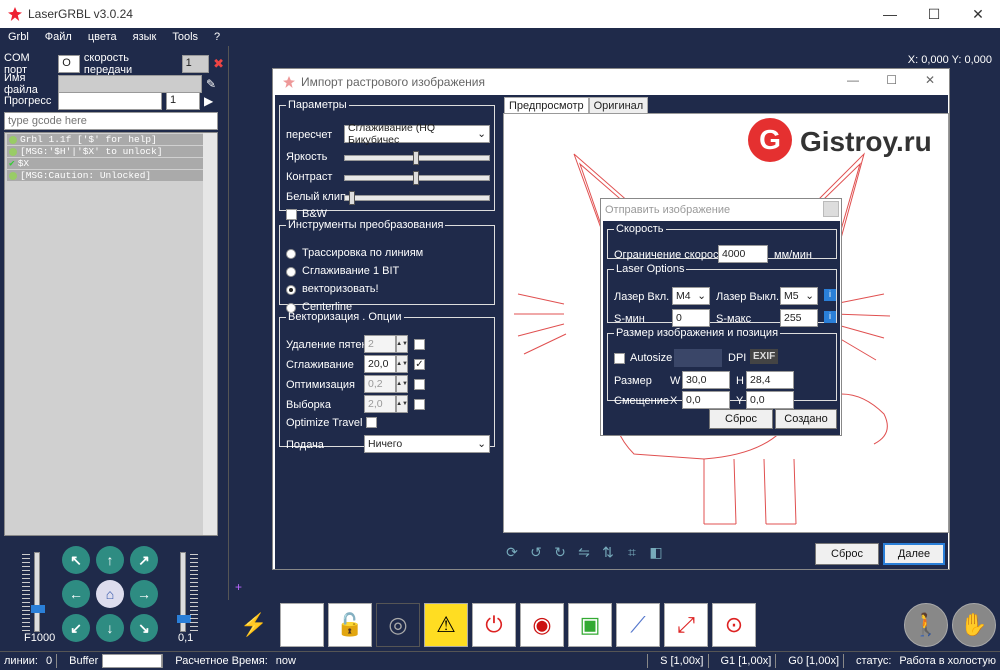  Describe the element at coordinates (608, 552) in the screenshot. I see `flip-vertical-icon: ⇅` at that location.